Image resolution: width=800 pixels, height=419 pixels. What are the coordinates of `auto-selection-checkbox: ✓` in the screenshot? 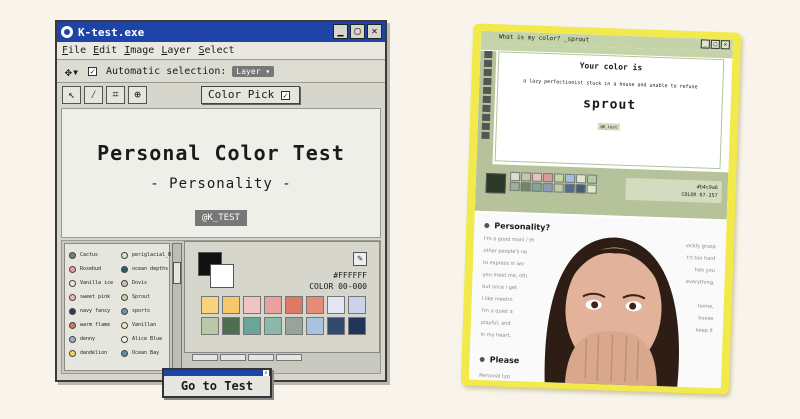 It's located at (94, 71).